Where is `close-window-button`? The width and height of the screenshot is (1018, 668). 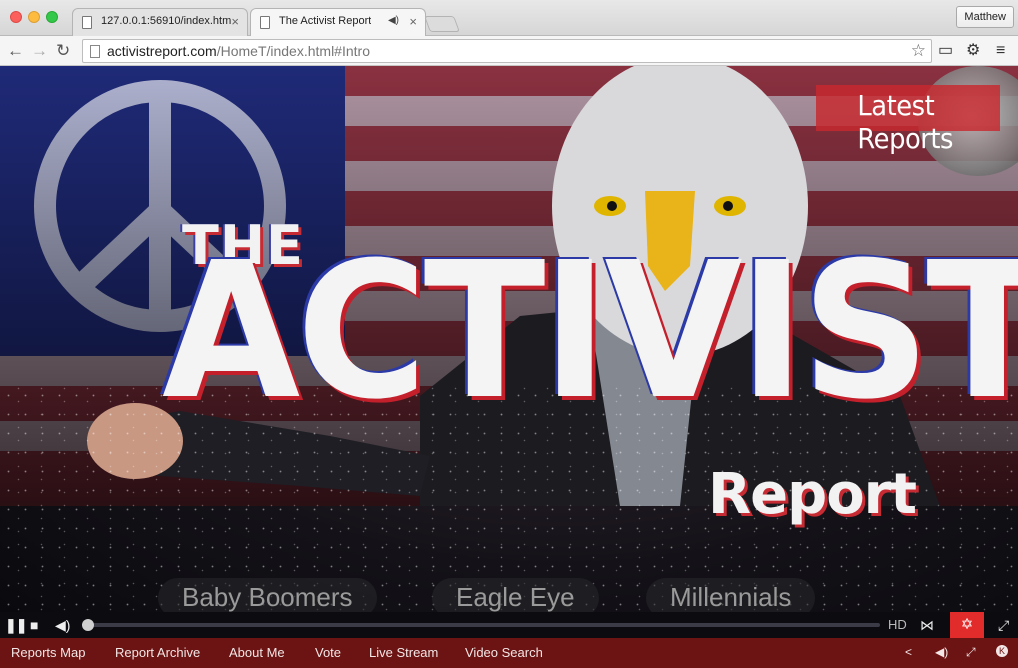 close-window-button is located at coordinates (16, 17).